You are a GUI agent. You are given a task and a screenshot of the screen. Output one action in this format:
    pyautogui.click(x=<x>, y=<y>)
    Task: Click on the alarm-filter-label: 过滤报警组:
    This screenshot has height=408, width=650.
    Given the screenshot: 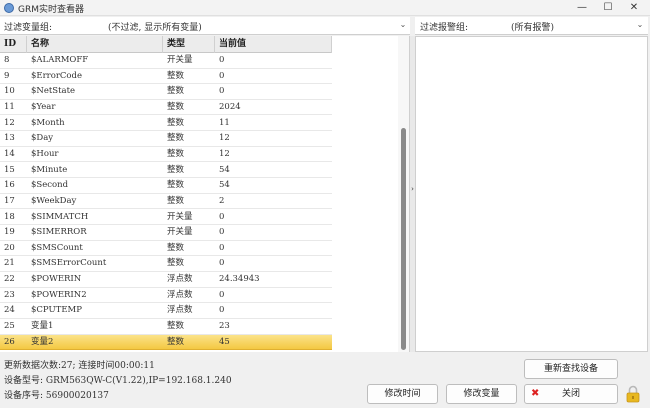 What is the action you would take?
    pyautogui.click(x=444, y=28)
    